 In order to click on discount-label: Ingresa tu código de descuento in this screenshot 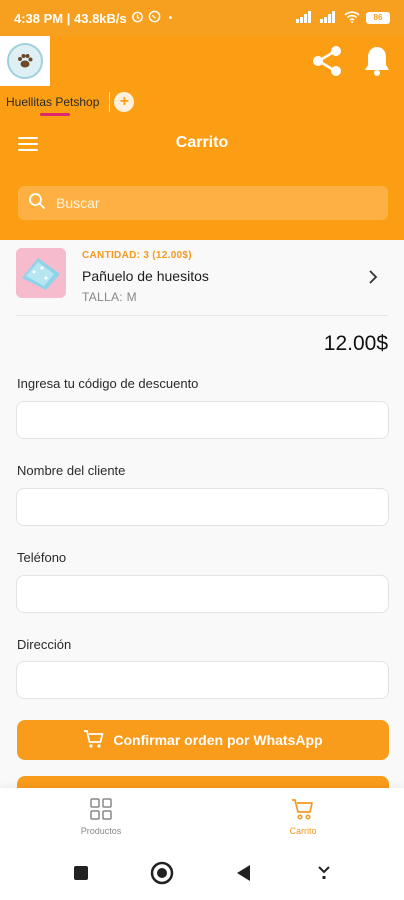, I will do `click(108, 383)`.